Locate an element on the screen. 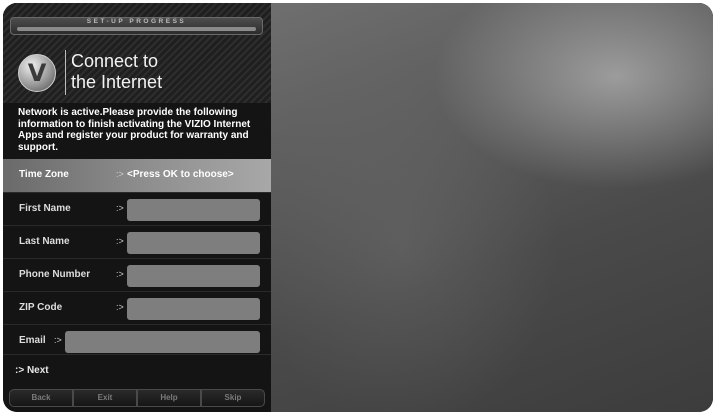 This screenshot has height=415, width=716. setup-progress-label: SET-UP PROGRESS is located at coordinates (136, 21).